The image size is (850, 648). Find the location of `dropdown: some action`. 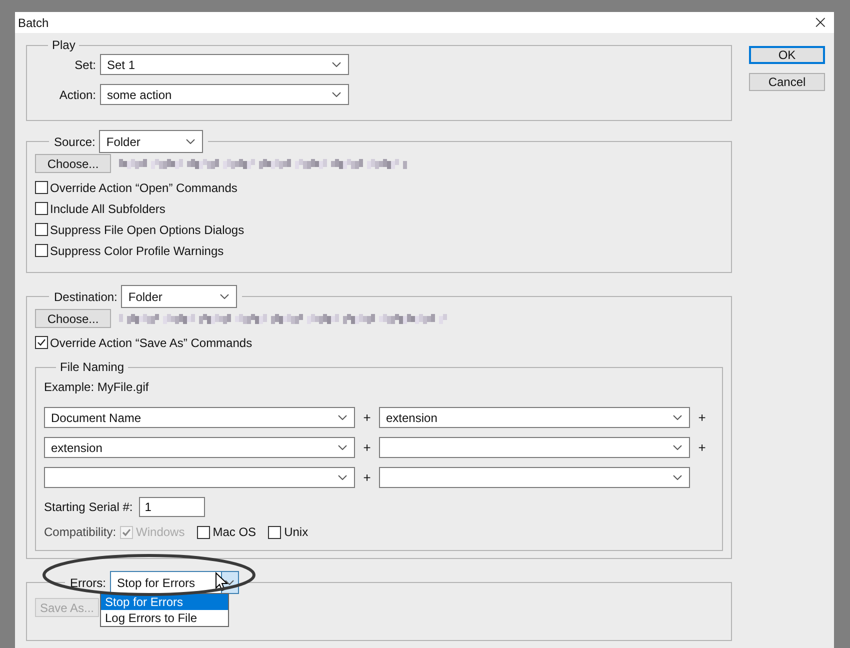

dropdown: some action is located at coordinates (224, 94).